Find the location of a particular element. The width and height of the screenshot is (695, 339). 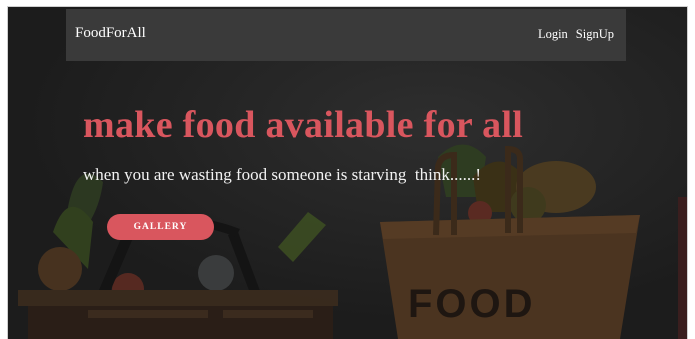

bag-label: FOOD is located at coordinates (472, 304).